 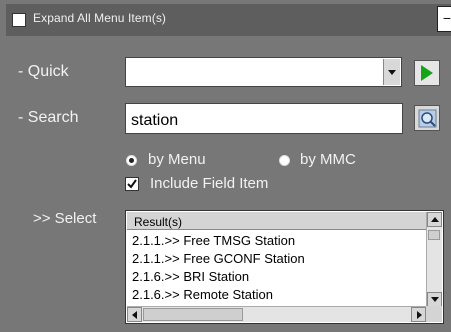 I want to click on search-button, so click(x=427, y=118).